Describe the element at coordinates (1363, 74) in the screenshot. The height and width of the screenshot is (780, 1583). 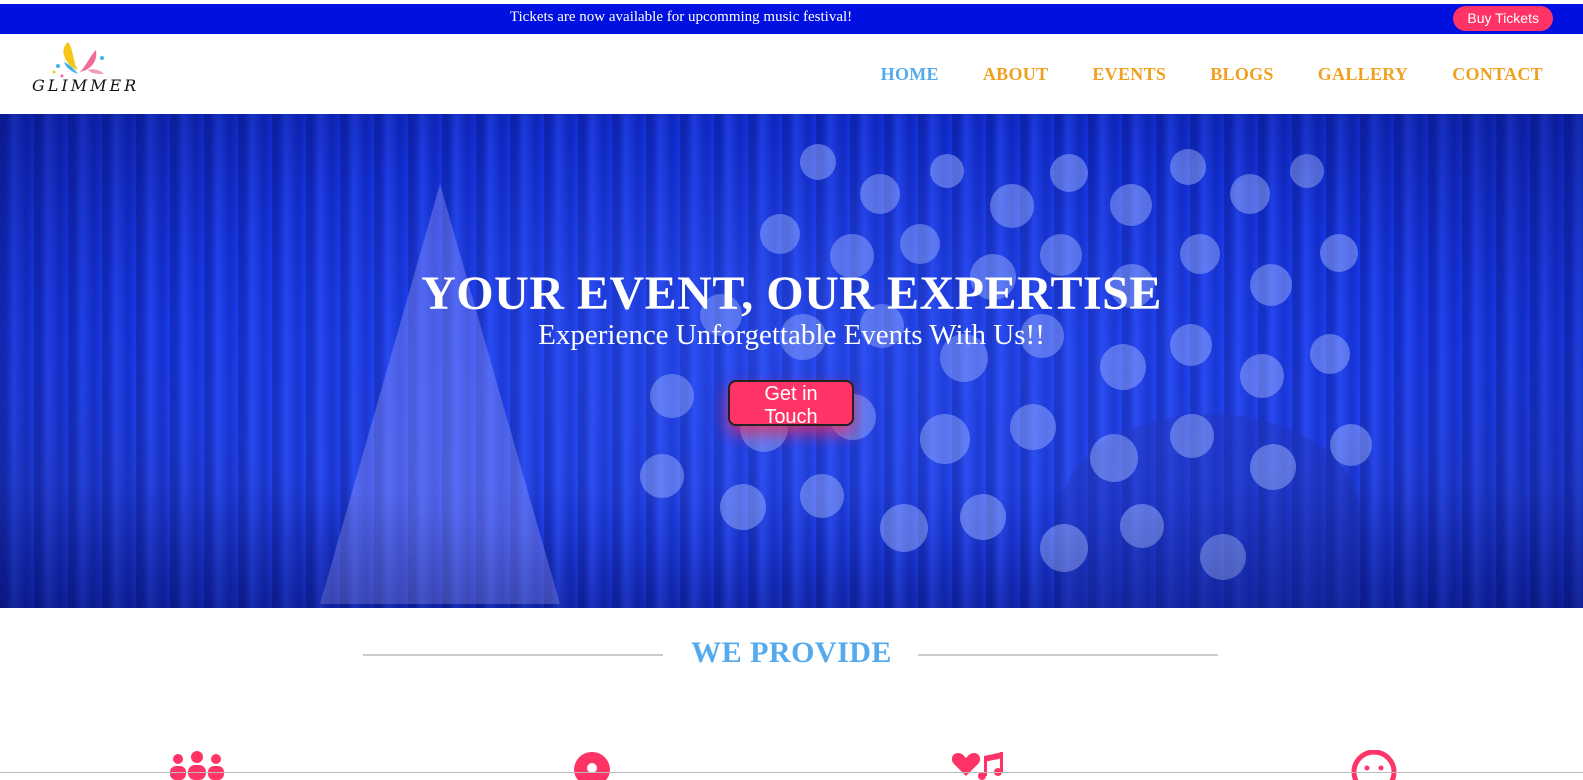
I see `nav-gallery: GALLERY` at that location.